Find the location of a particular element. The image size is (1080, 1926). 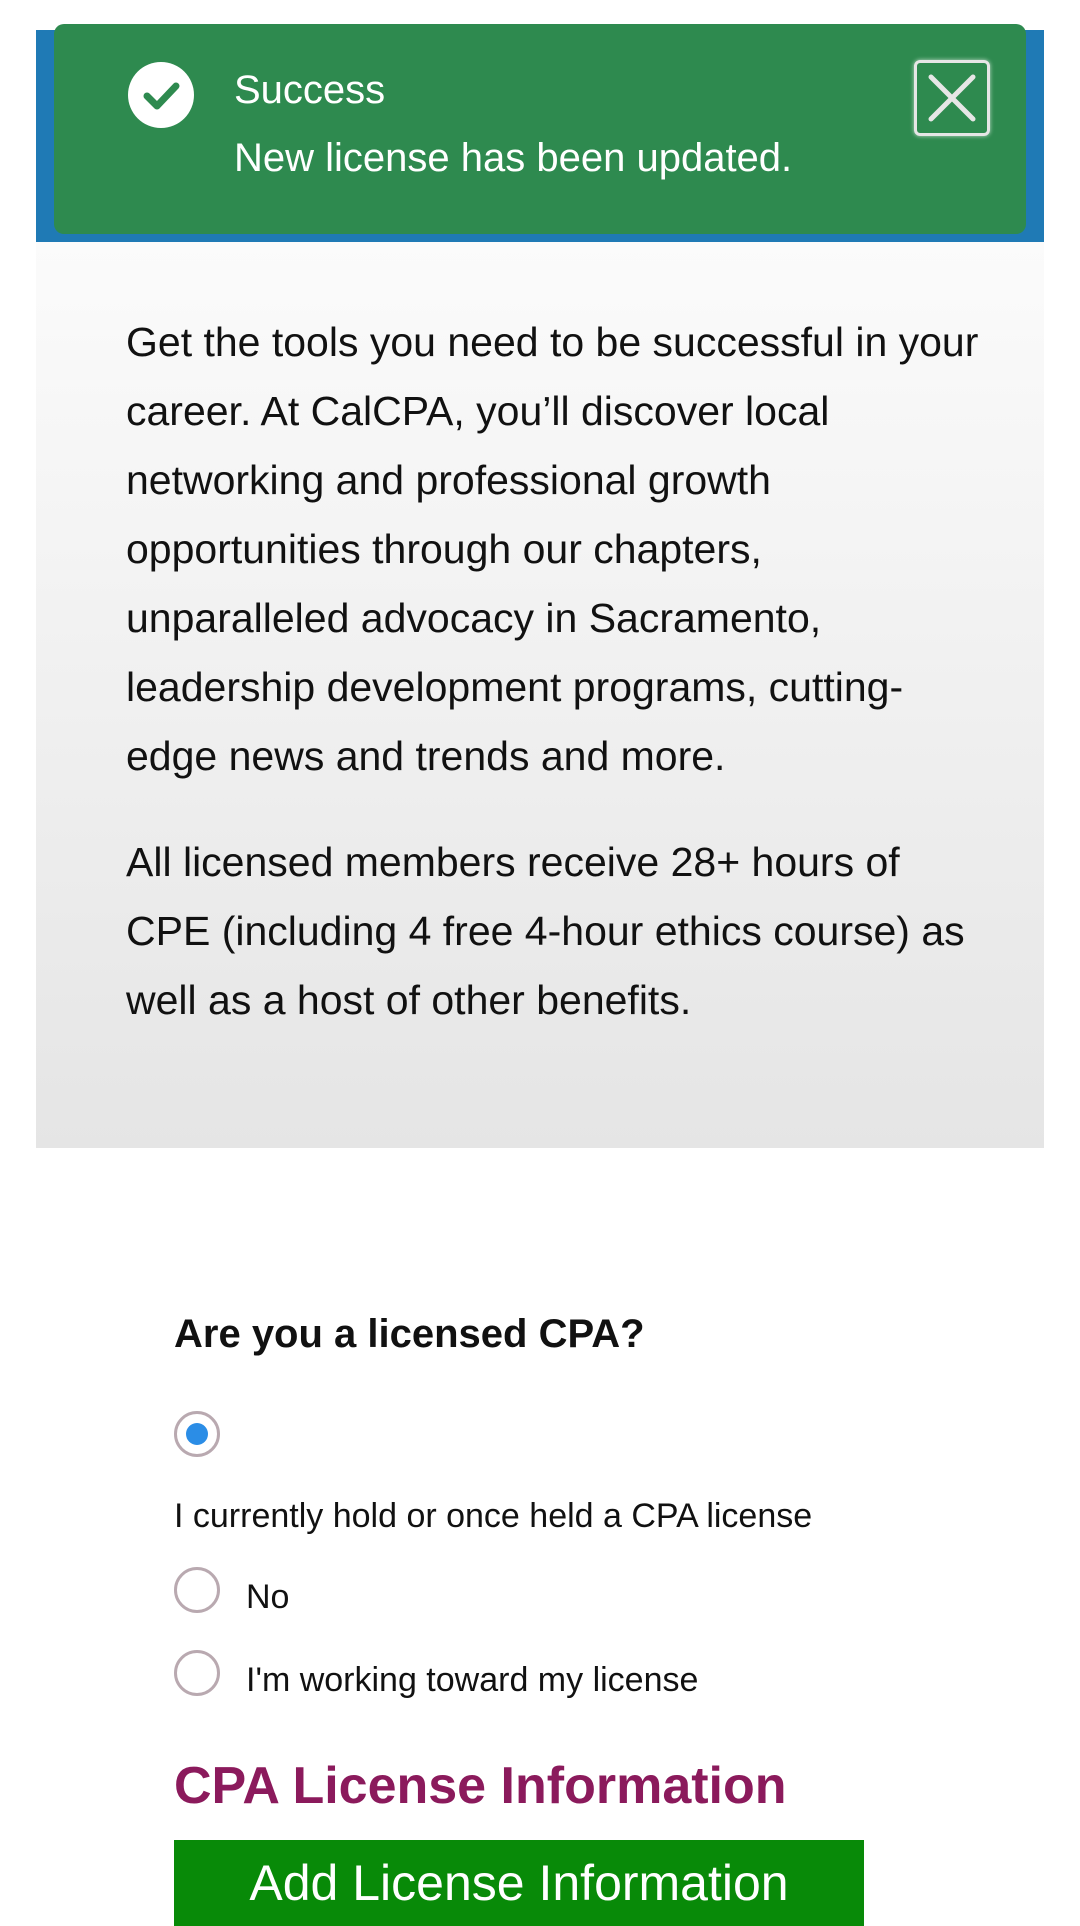

radio-no is located at coordinates (197, 1590).